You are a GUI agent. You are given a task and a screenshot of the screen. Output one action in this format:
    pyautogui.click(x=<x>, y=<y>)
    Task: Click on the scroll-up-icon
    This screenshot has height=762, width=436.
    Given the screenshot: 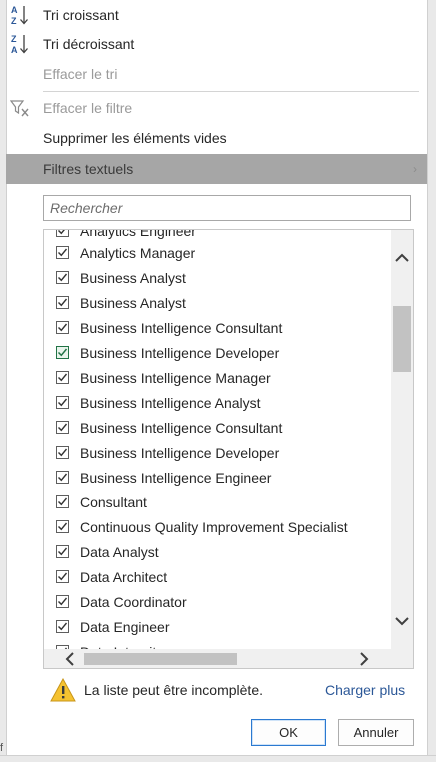 What is the action you would take?
    pyautogui.click(x=402, y=258)
    